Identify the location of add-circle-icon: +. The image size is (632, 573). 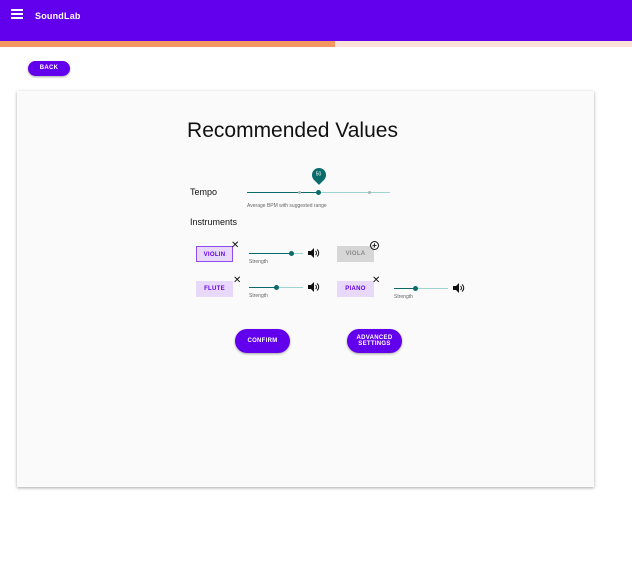
(374, 245).